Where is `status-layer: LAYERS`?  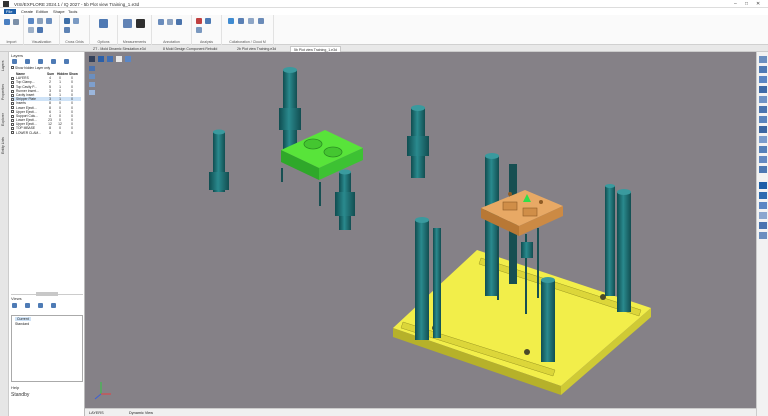 status-layer: LAYERS is located at coordinates (96, 412).